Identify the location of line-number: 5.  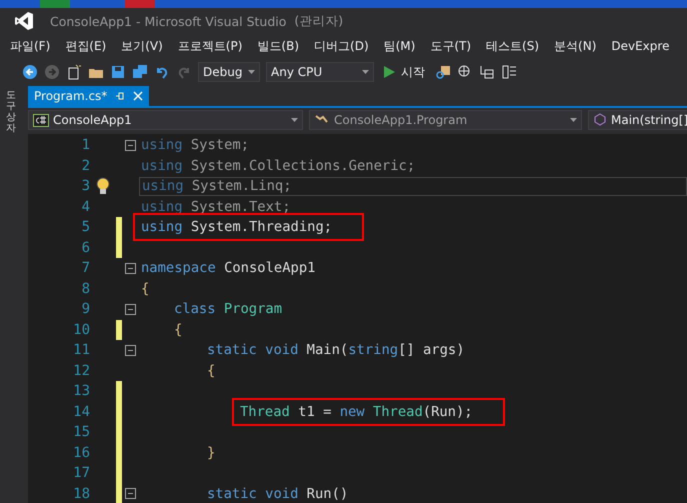
(85, 227).